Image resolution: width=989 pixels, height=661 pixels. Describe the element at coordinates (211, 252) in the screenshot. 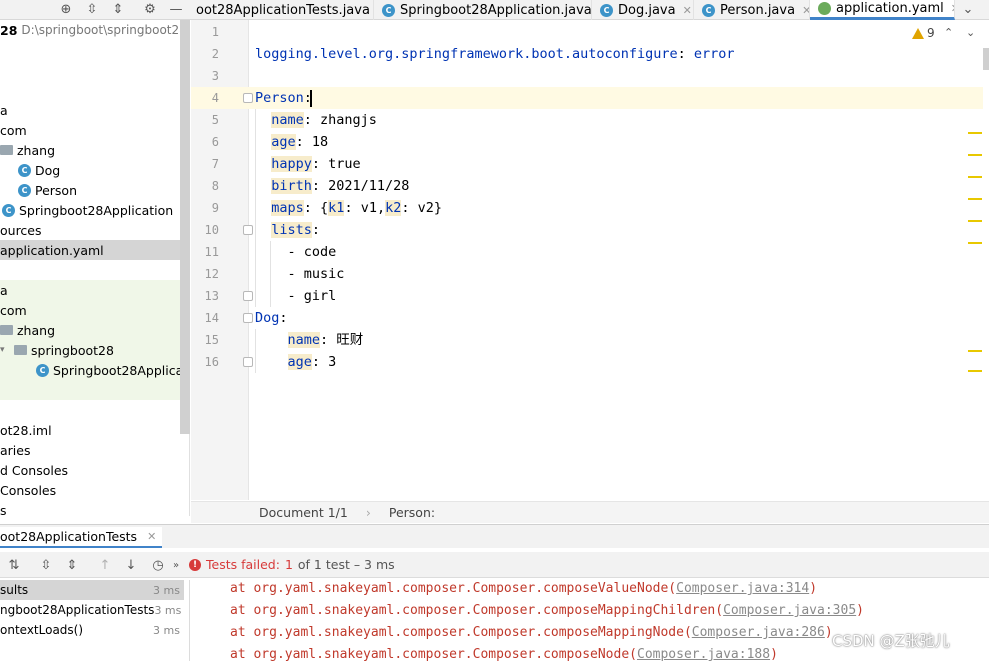

I see `line-number: 11` at that location.